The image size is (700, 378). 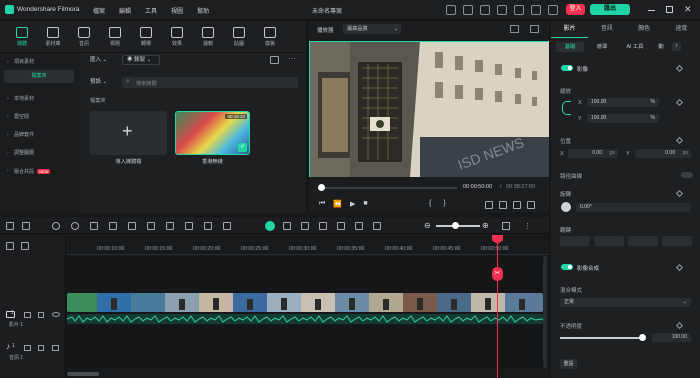 What do you see at coordinates (22, 37) in the screenshot?
I see `tab-media: 媒體` at bounding box center [22, 37].